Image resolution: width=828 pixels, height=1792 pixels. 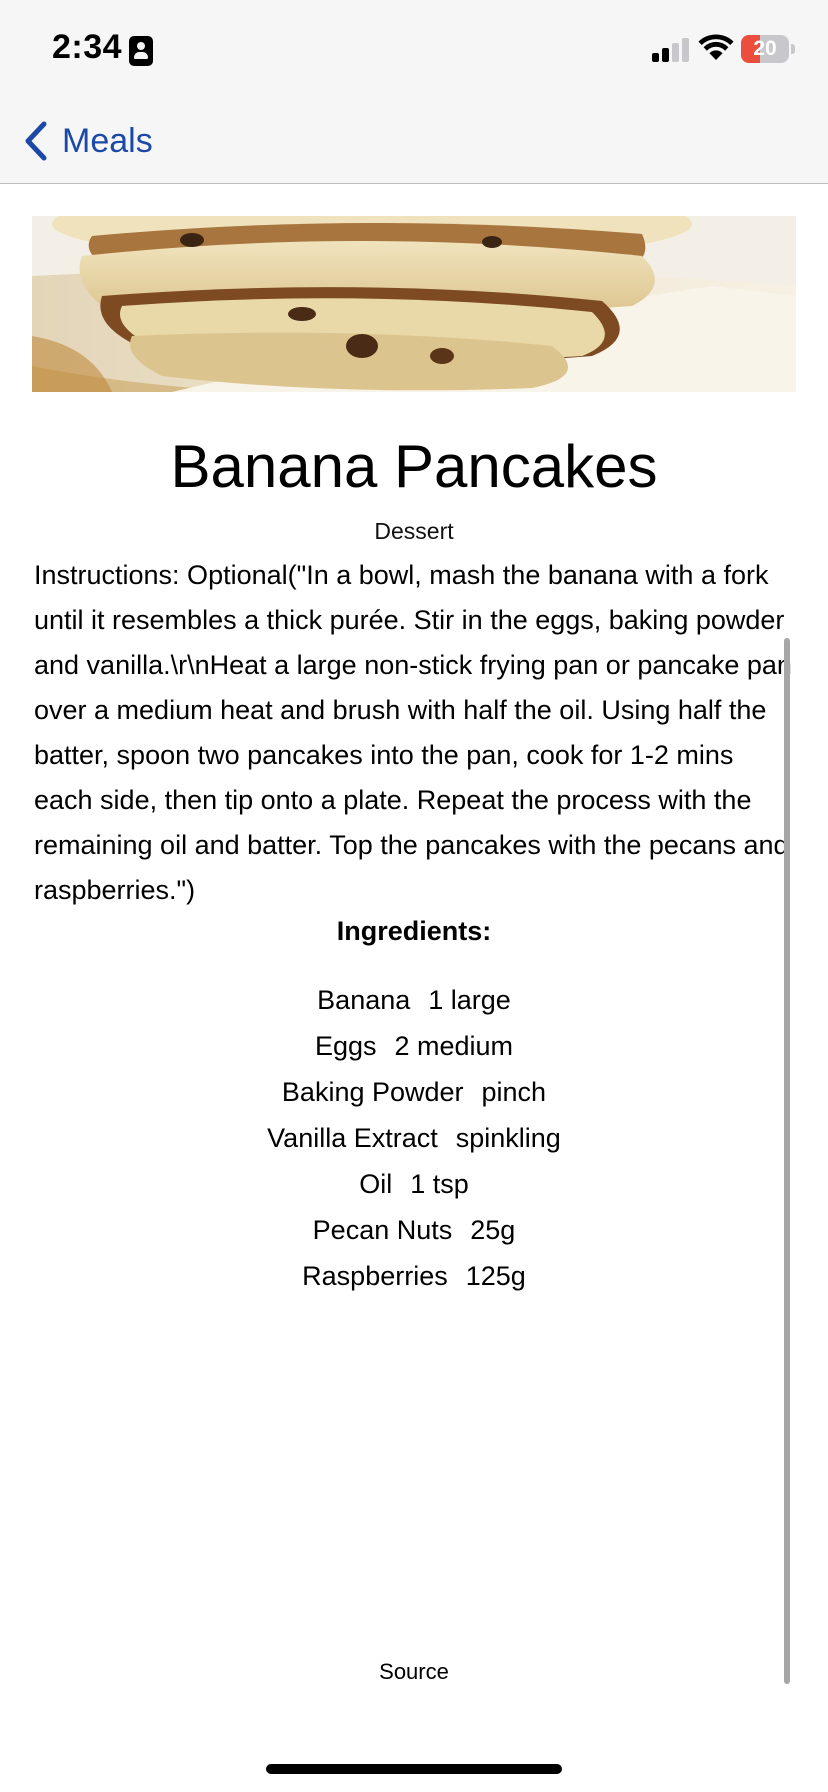 I want to click on ingredient-name: Vanilla Extract, so click(x=352, y=1138).